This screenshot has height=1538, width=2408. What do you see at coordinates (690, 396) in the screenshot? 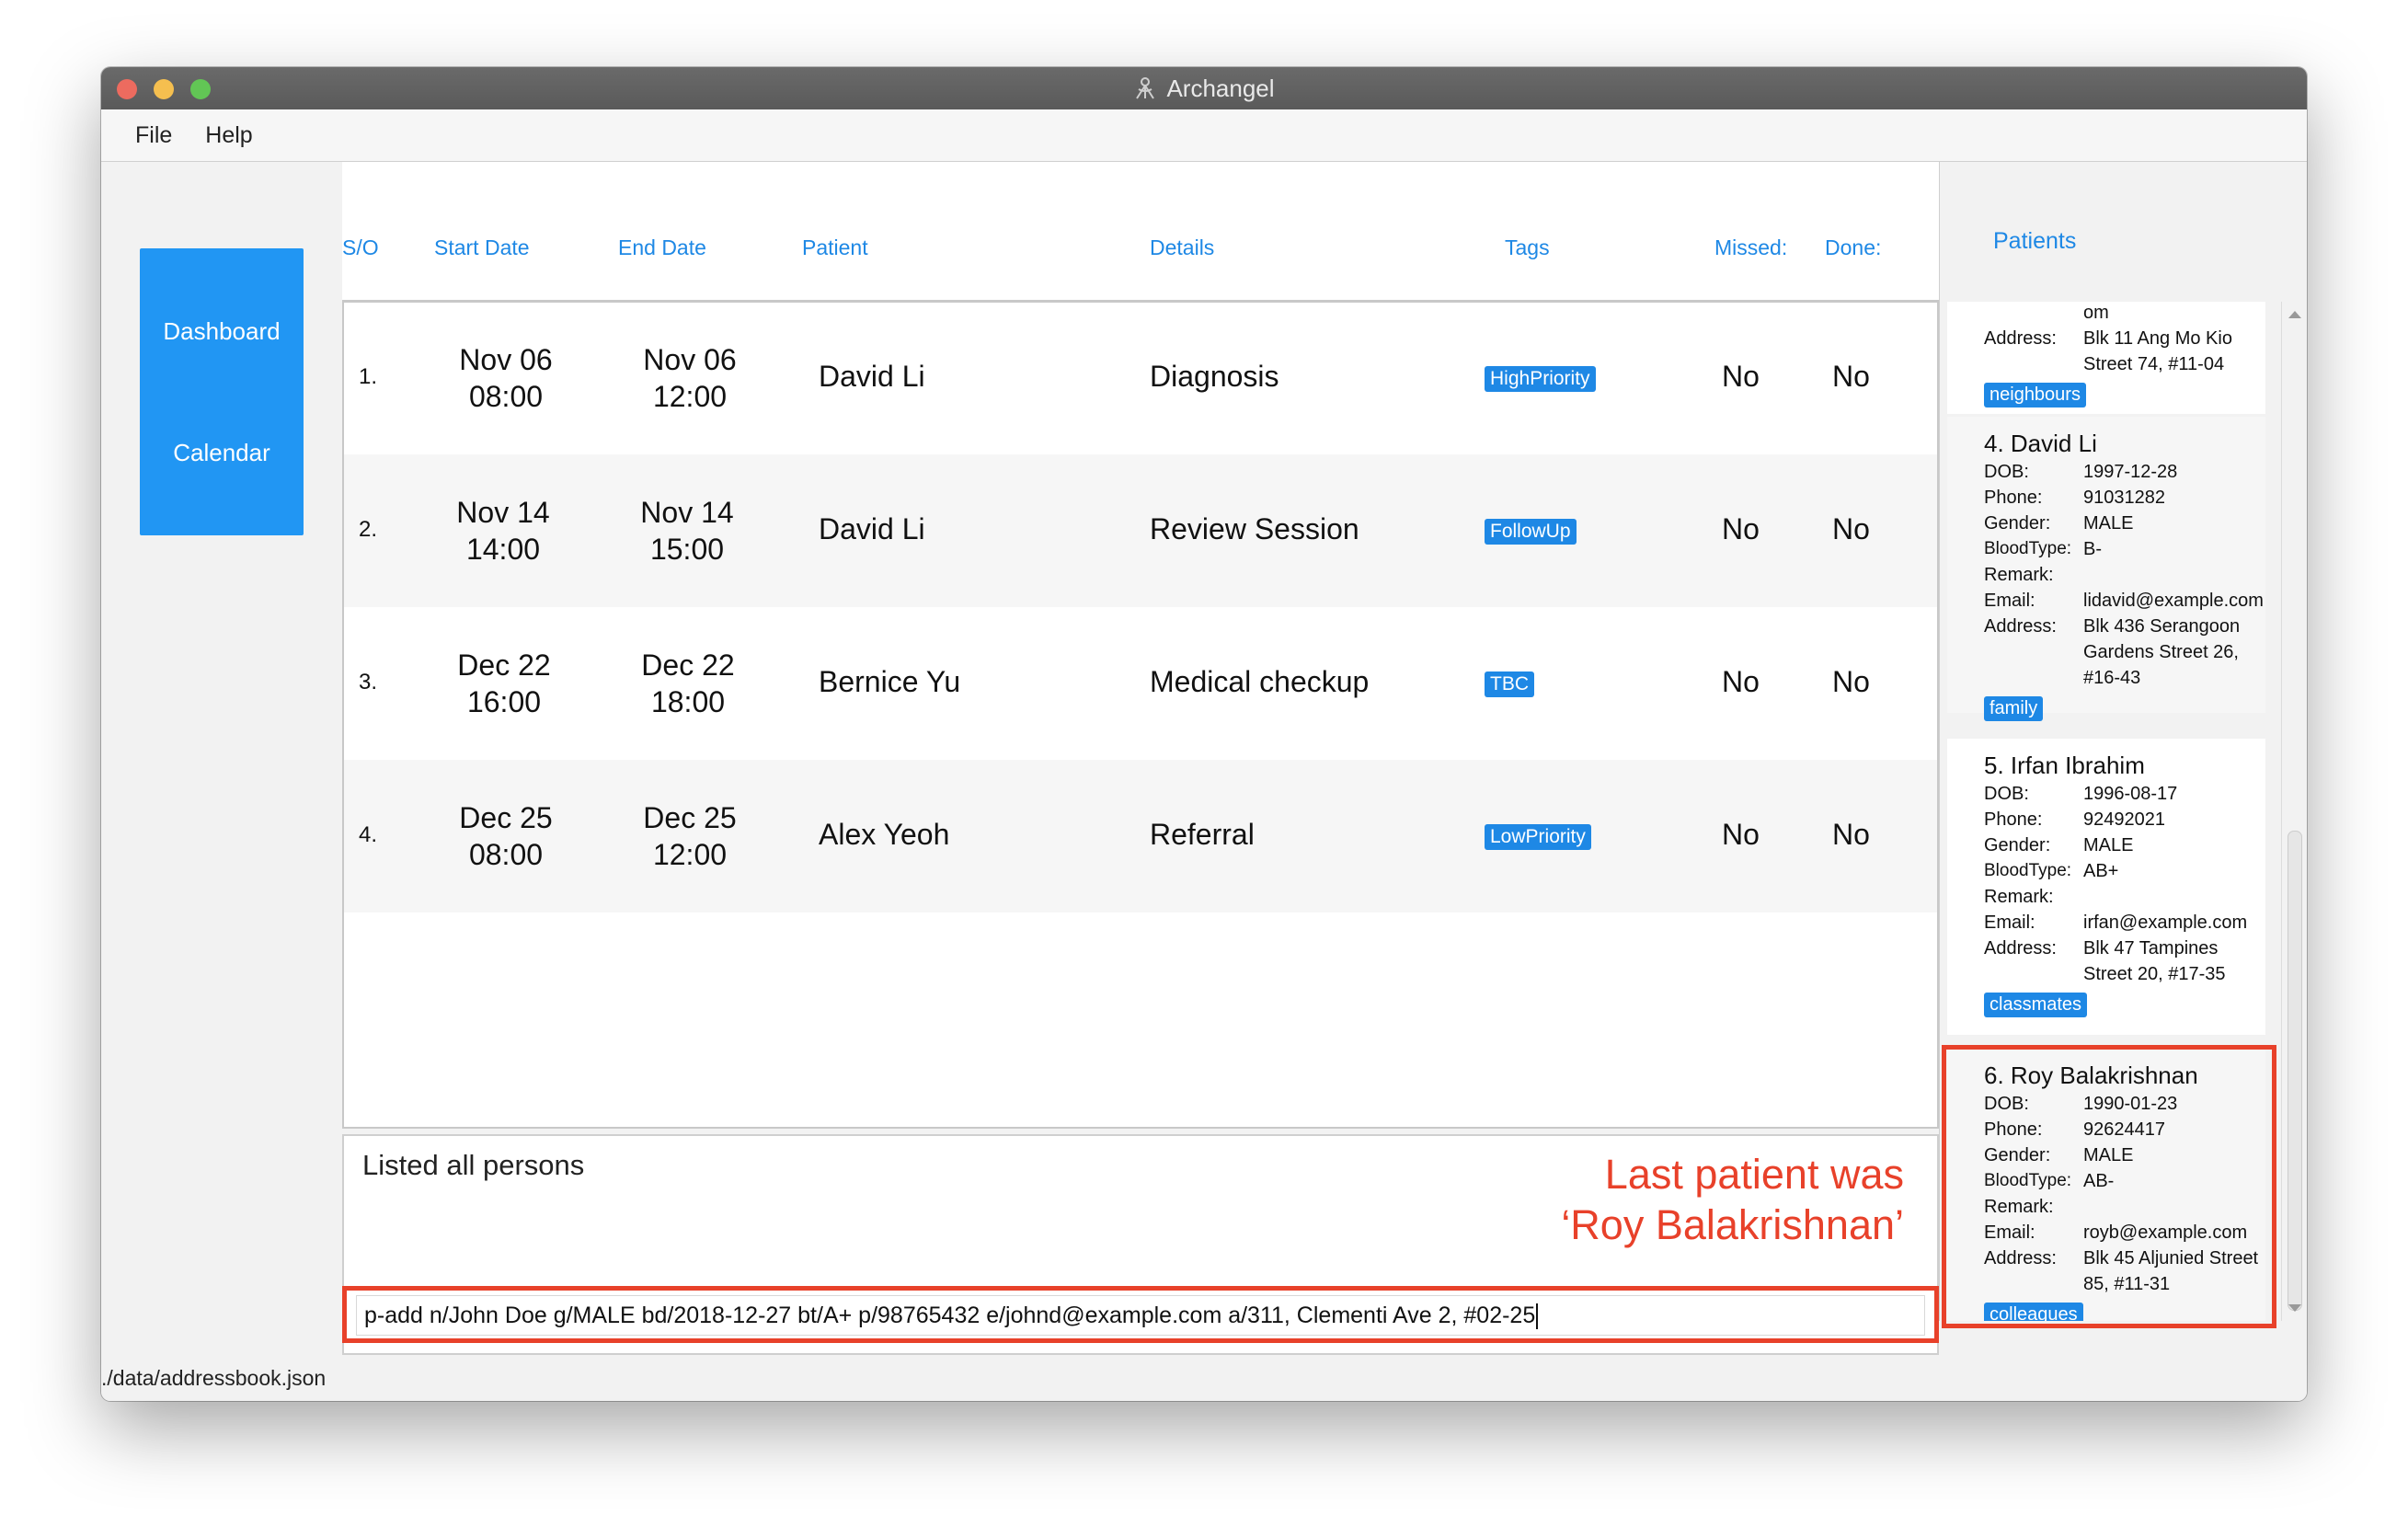
I see `end-time: 12:00` at bounding box center [690, 396].